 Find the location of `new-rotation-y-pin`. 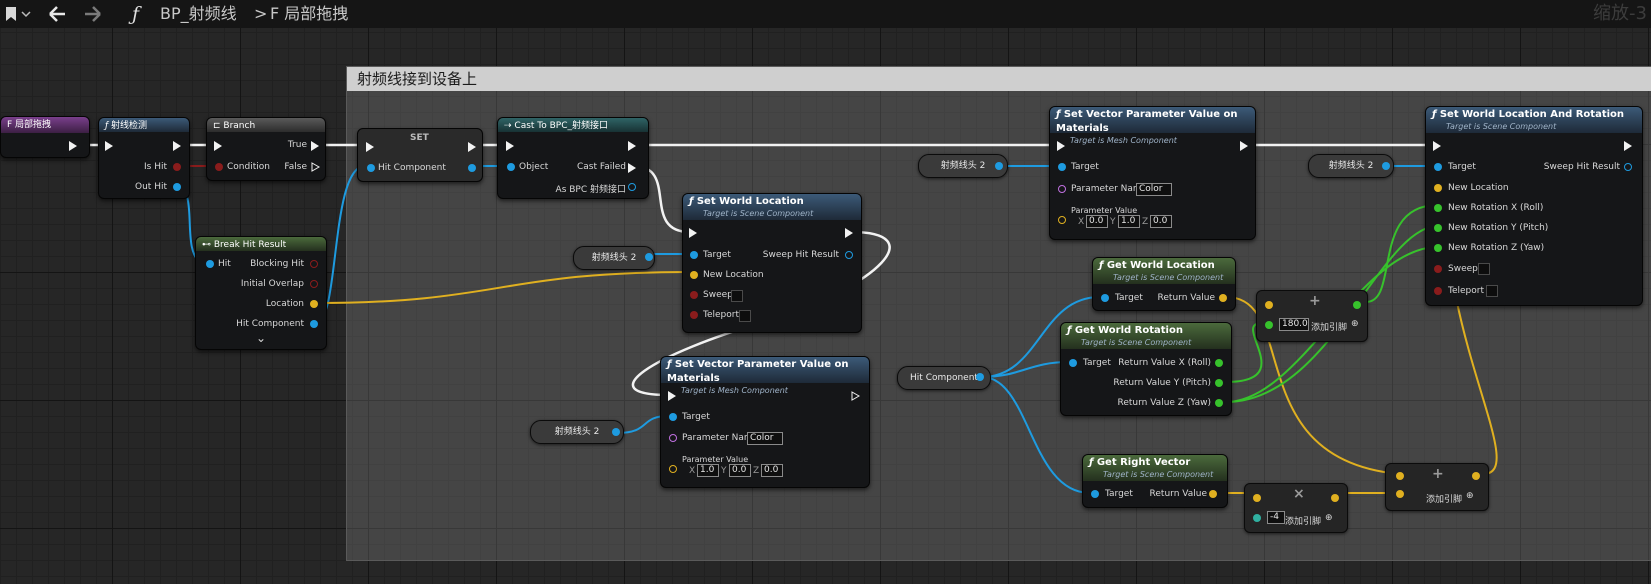

new-rotation-y-pin is located at coordinates (1438, 228).